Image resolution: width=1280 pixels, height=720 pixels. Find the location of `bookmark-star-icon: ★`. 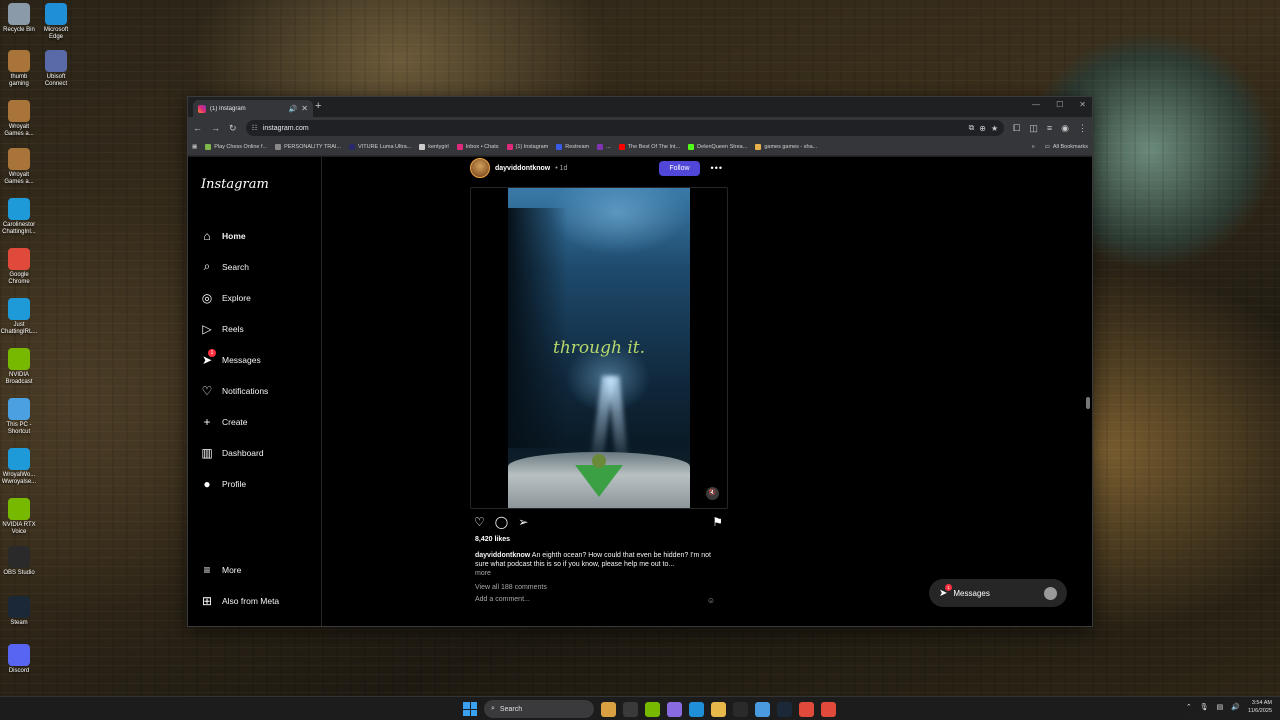

bookmark-star-icon: ★ is located at coordinates (994, 128).